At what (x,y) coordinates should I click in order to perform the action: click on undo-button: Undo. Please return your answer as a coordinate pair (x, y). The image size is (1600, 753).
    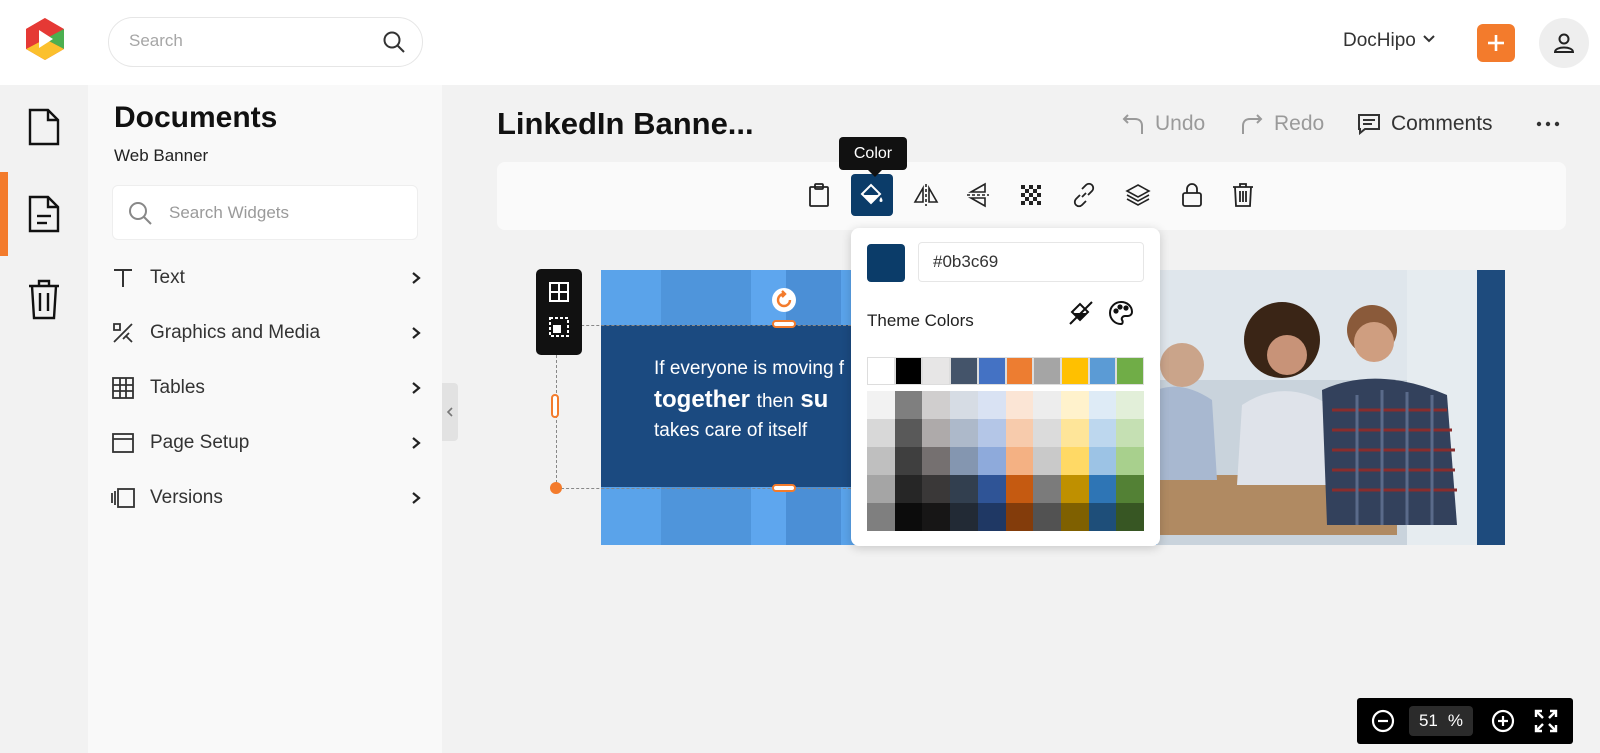
    Looking at the image, I should click on (1163, 124).